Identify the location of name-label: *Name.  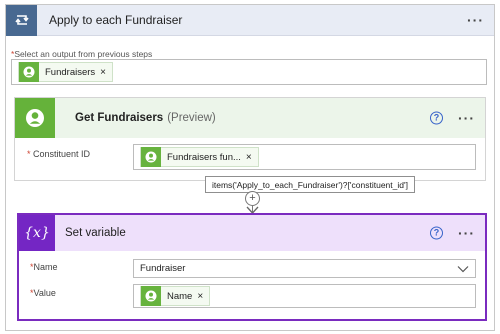
(44, 267).